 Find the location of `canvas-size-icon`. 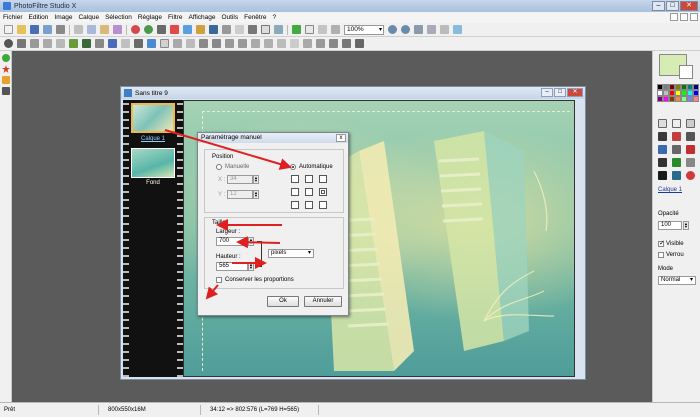

canvas-size-icon is located at coordinates (200, 29).